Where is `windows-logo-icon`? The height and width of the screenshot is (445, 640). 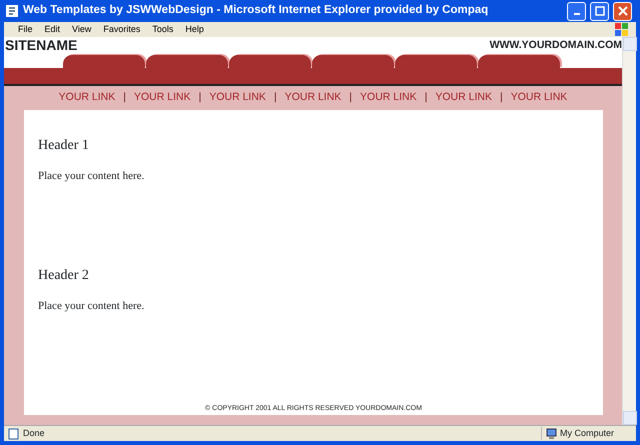 windows-logo-icon is located at coordinates (621, 29).